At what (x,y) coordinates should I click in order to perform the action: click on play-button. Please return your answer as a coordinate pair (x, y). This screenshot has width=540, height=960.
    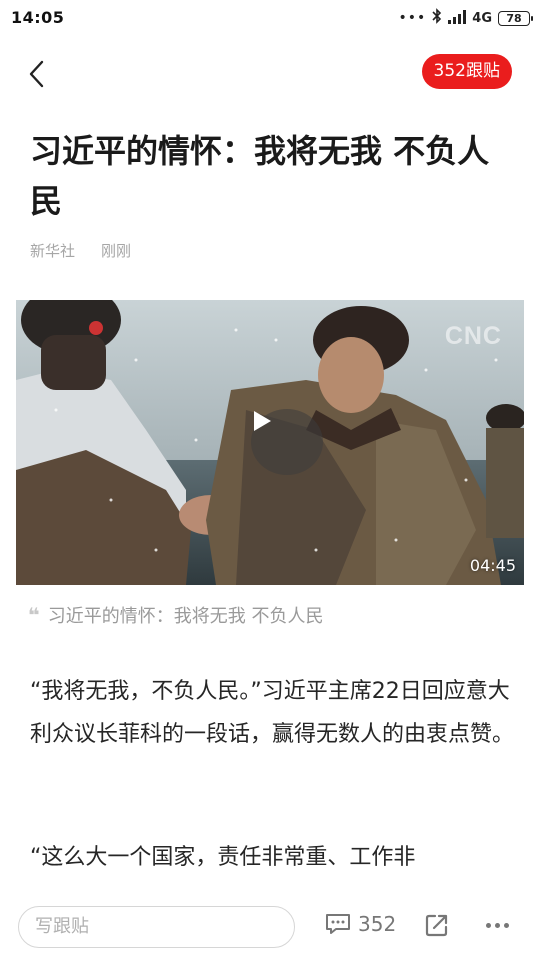
    Looking at the image, I should click on (287, 442).